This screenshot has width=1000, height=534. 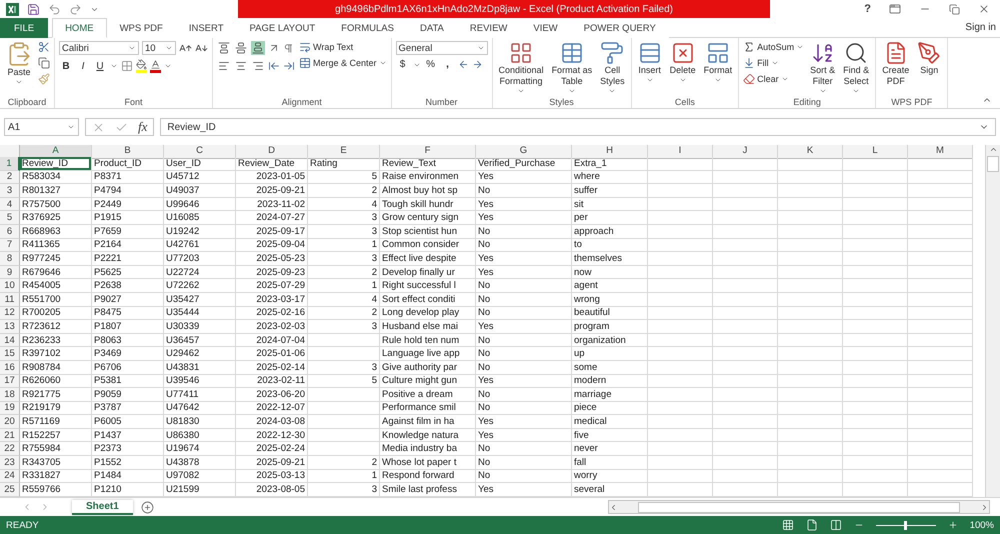 What do you see at coordinates (10, 409) in the screenshot?
I see `row-header: 19` at bounding box center [10, 409].